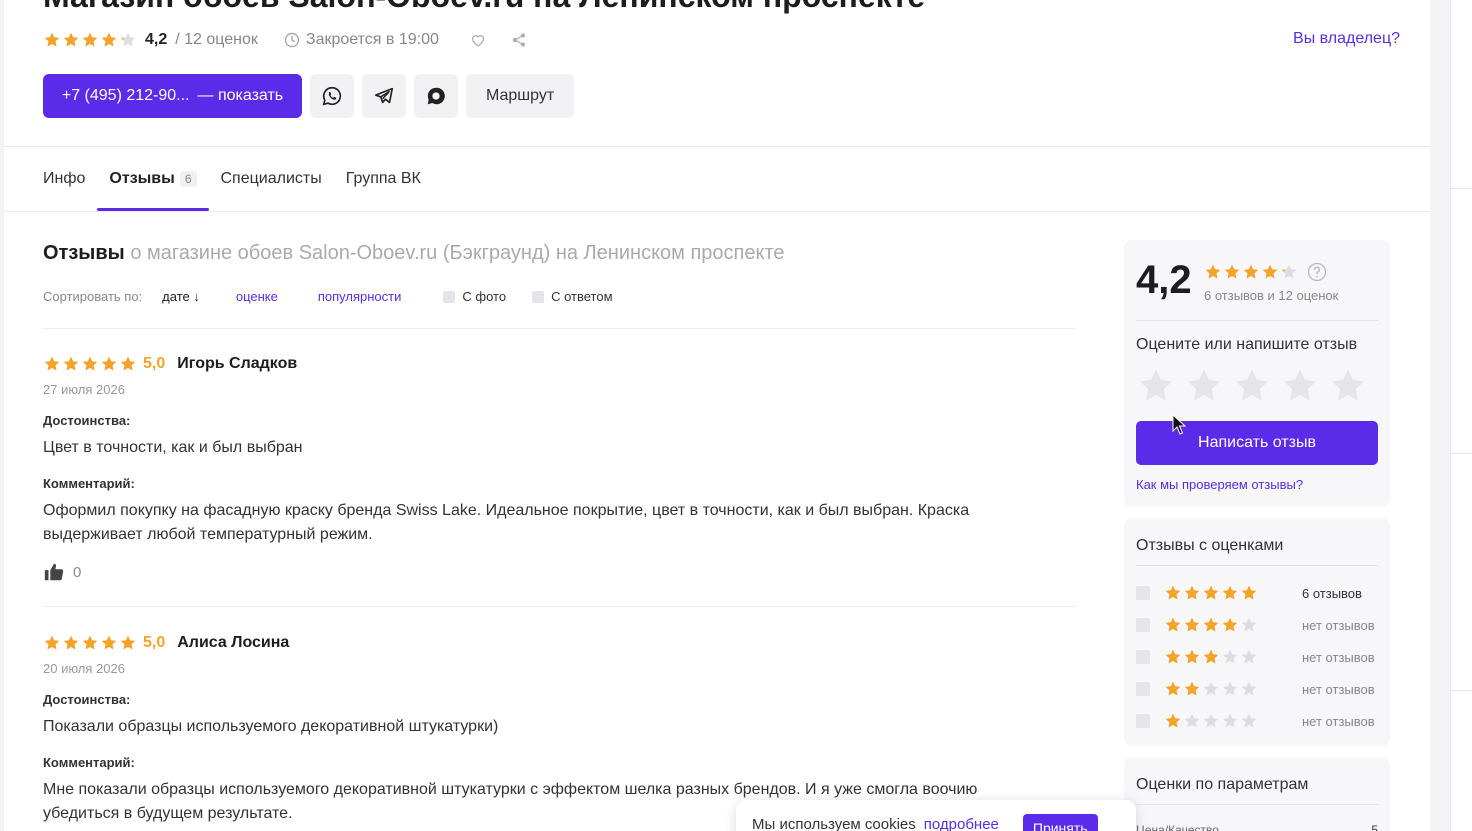 The width and height of the screenshot is (1472, 831). Describe the element at coordinates (153, 179) in the screenshot. I see `tab-reviews: Отзывы 6` at that location.